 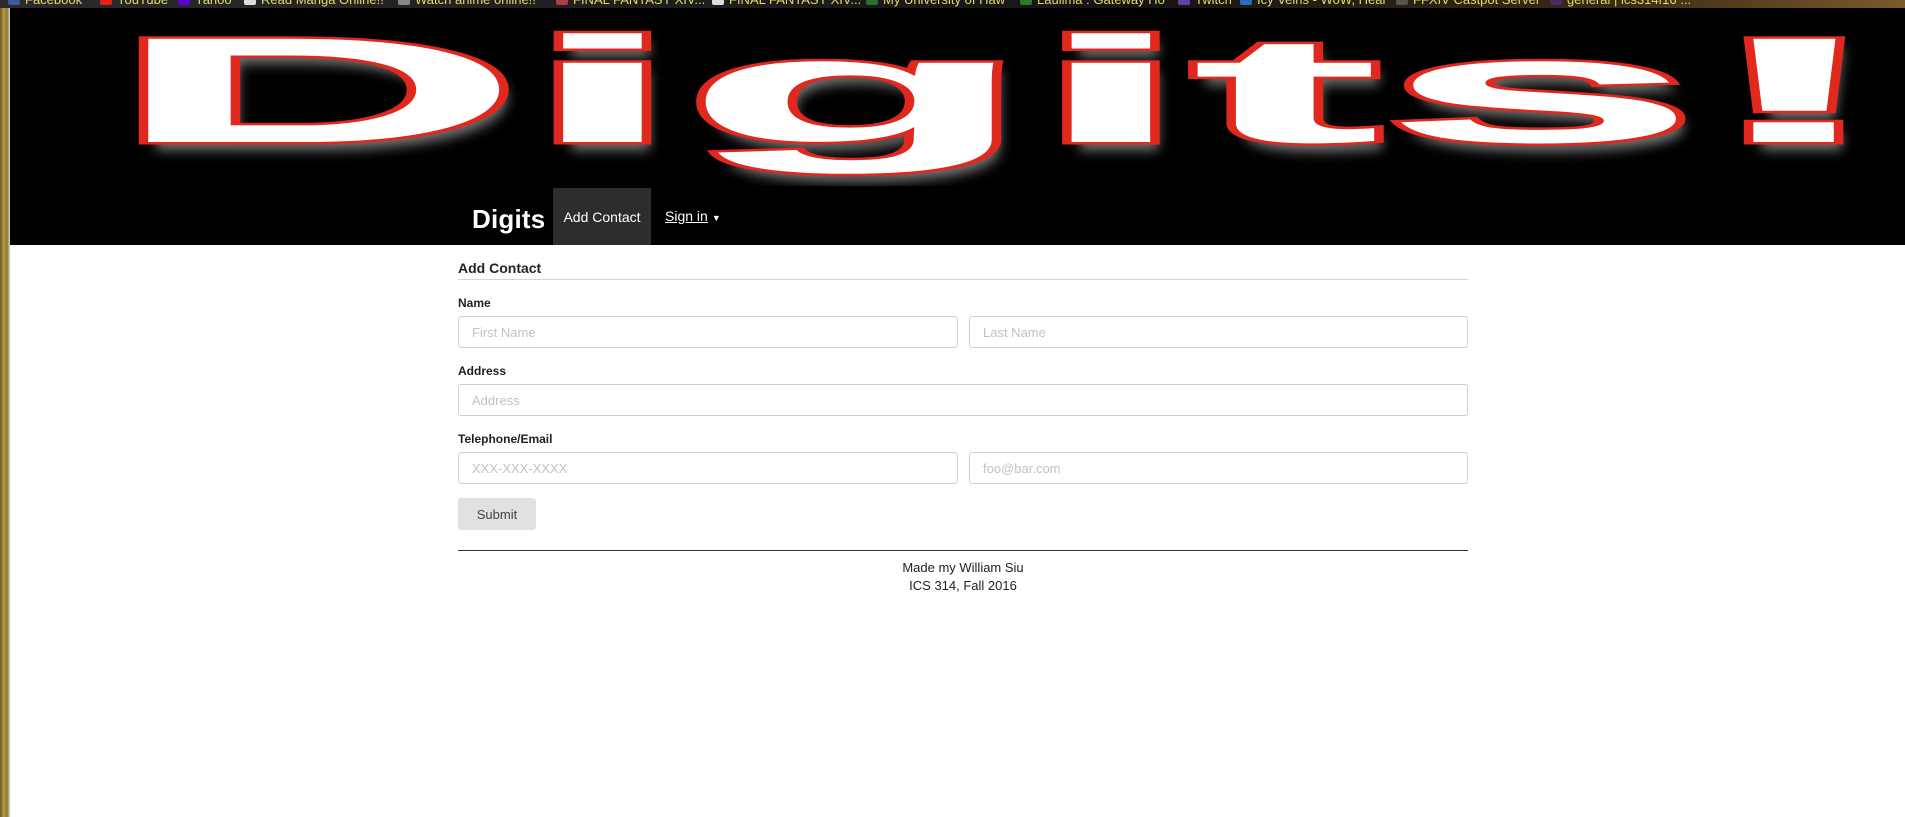 I want to click on bookmark-label: My University of Haw, so click(x=944, y=3).